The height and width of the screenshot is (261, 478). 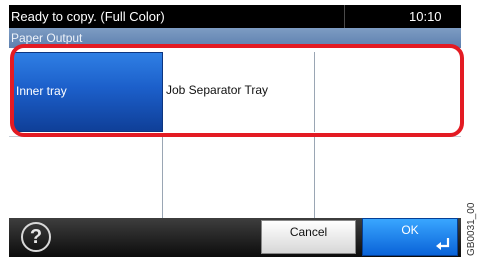 I want to click on cancel-label: Cancel, so click(x=308, y=232).